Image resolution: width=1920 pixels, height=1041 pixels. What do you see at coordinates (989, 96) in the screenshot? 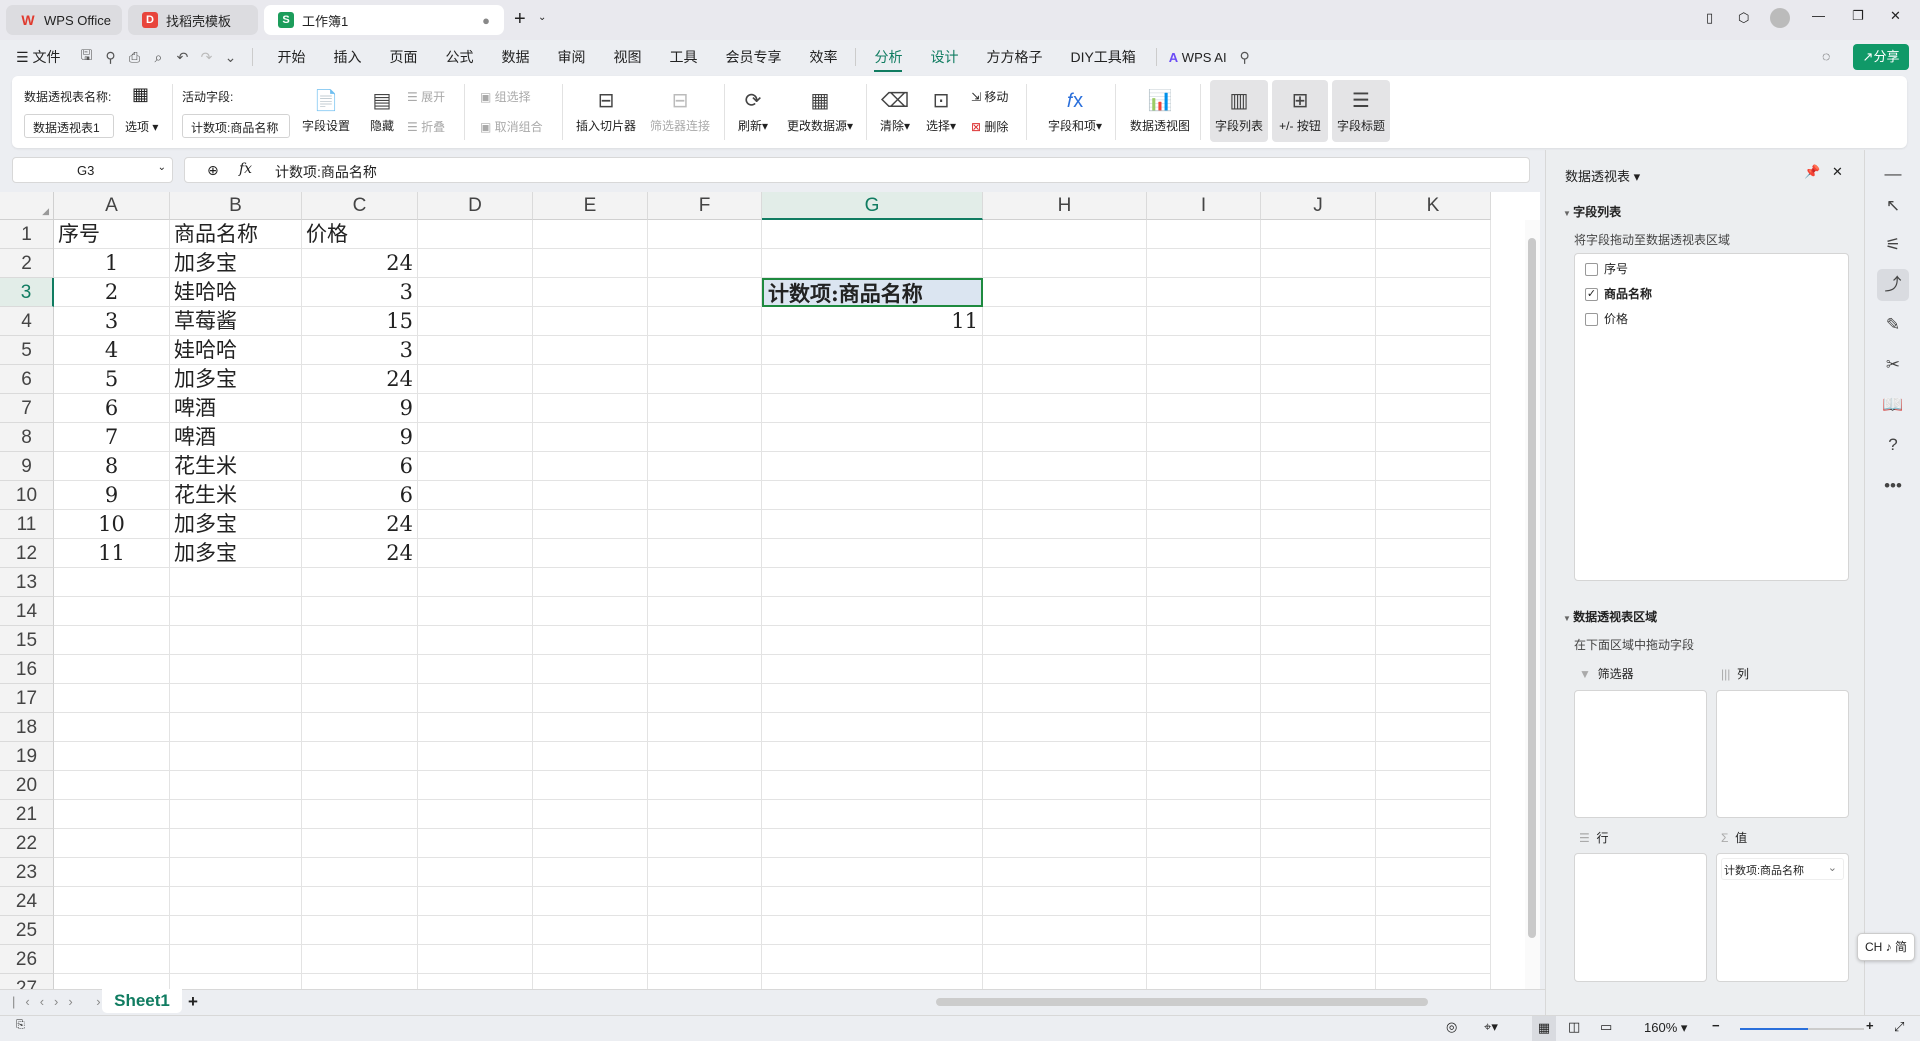
I see `move-button: ⇲ 移动` at bounding box center [989, 96].